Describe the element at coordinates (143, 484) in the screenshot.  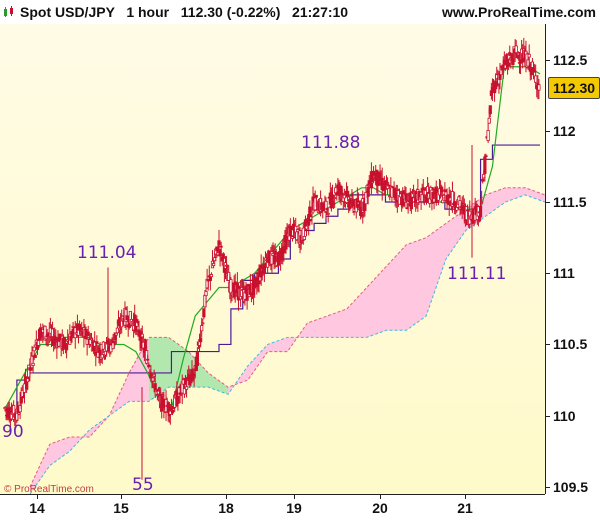
I see `annotation-low-2: 55` at that location.